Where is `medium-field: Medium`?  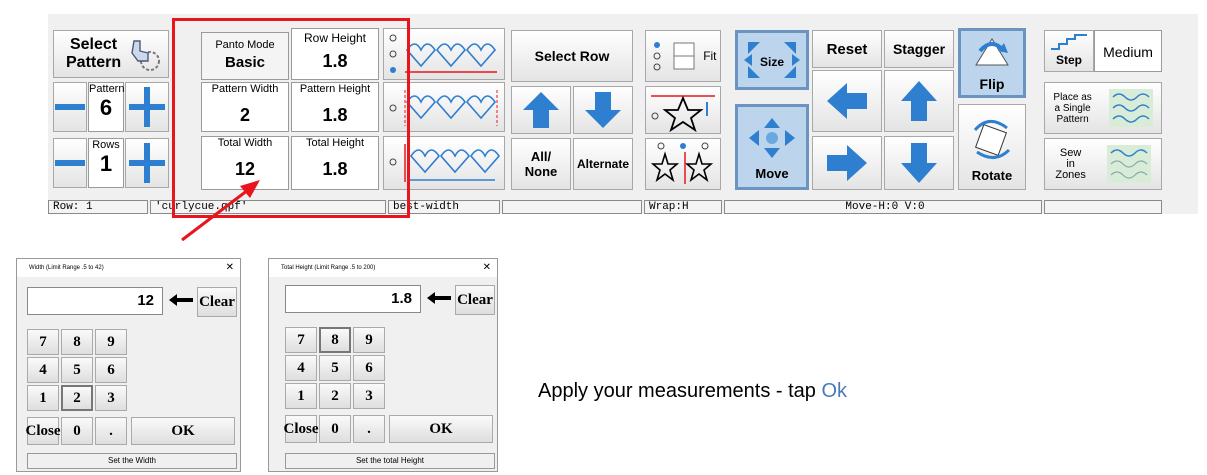
medium-field: Medium is located at coordinates (1128, 51).